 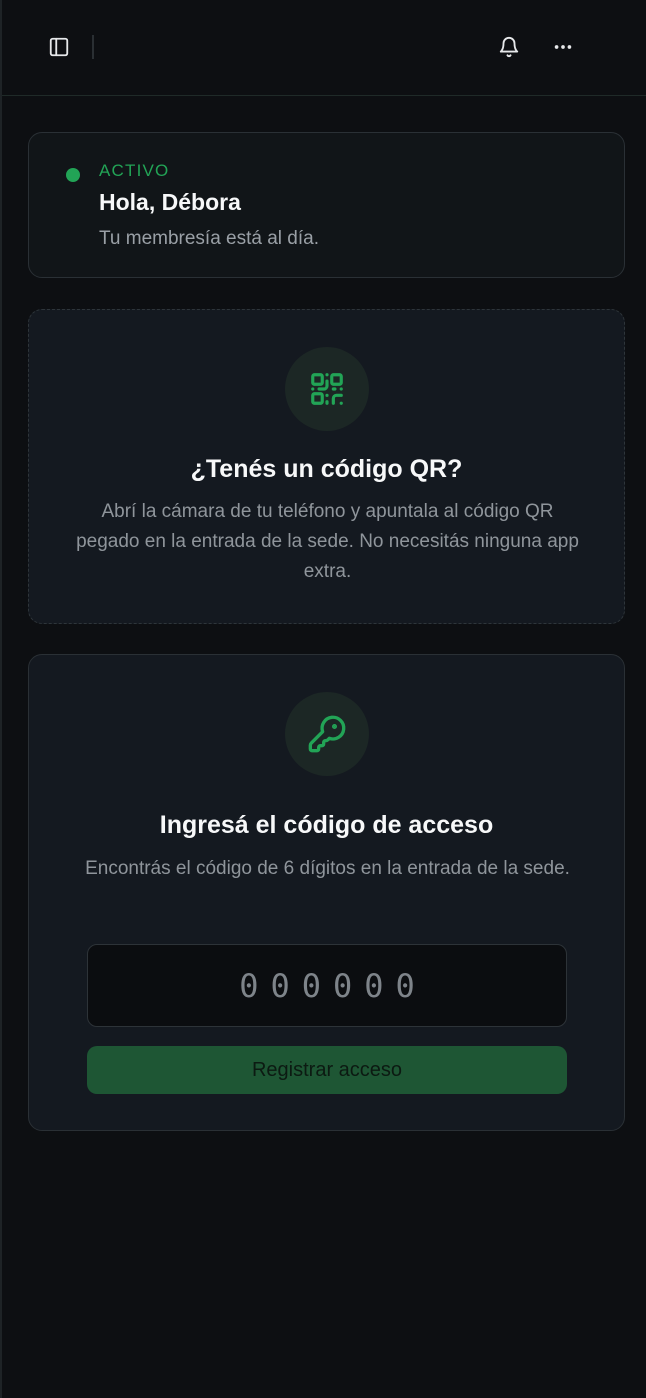 I want to click on sidebar-toggle-icon, so click(x=59, y=47).